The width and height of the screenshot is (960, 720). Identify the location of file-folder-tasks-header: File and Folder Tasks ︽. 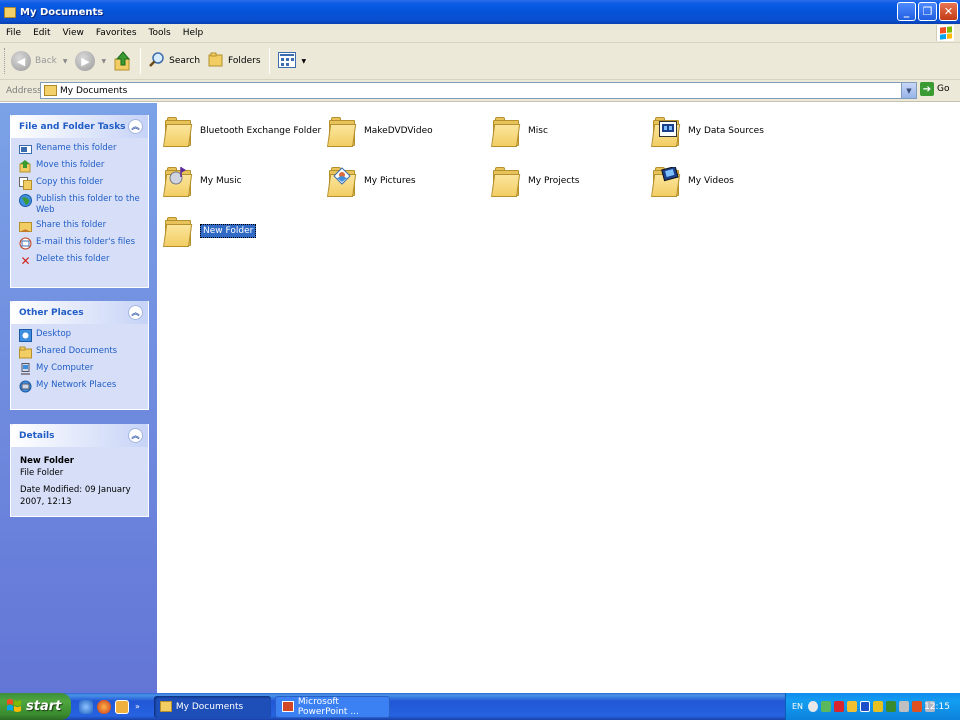
(79, 126).